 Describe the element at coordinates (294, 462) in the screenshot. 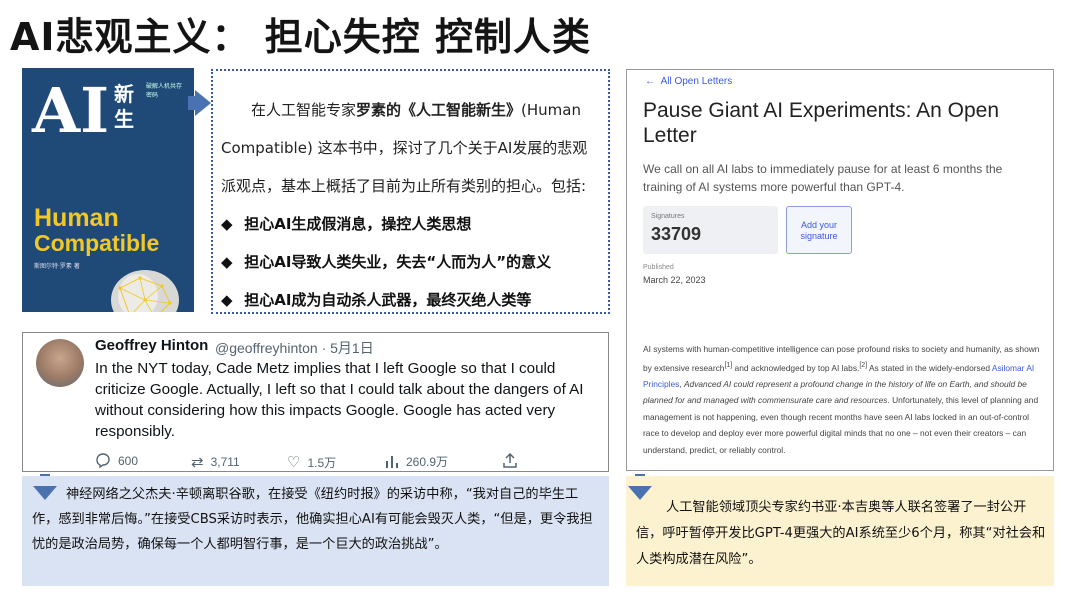

I see `heart-icon: ♡` at that location.